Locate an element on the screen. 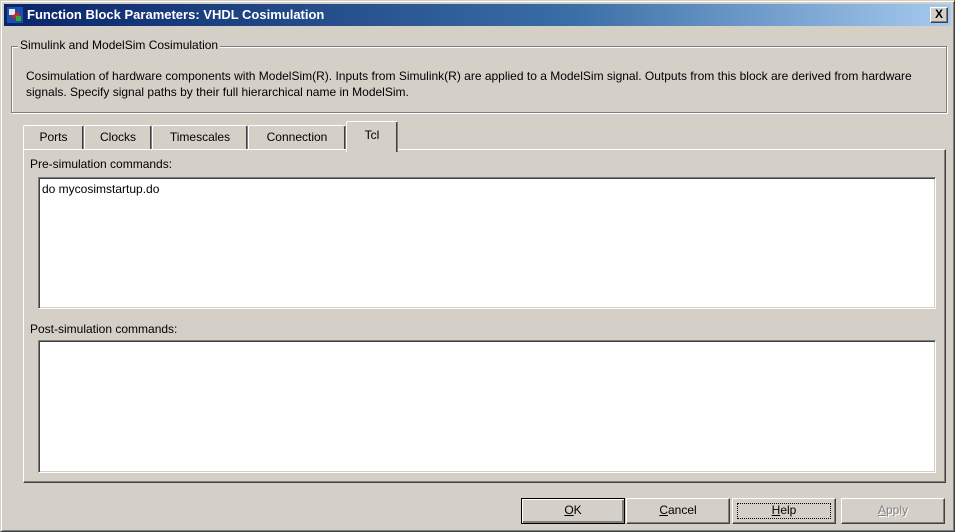 The height and width of the screenshot is (532, 955). tab-label: Timescales is located at coordinates (200, 137).